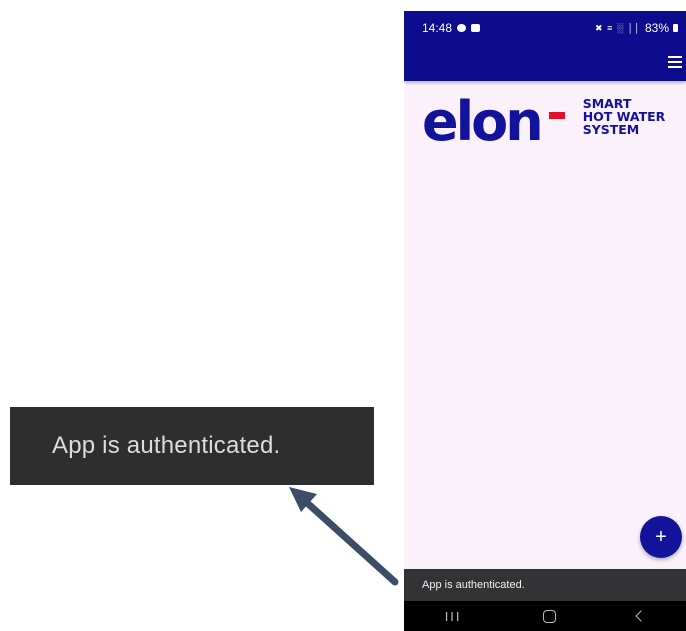 Image resolution: width=686 pixels, height=631 pixels. Describe the element at coordinates (611, 129) in the screenshot. I see `tagline-line-3: SYSTEM` at that location.